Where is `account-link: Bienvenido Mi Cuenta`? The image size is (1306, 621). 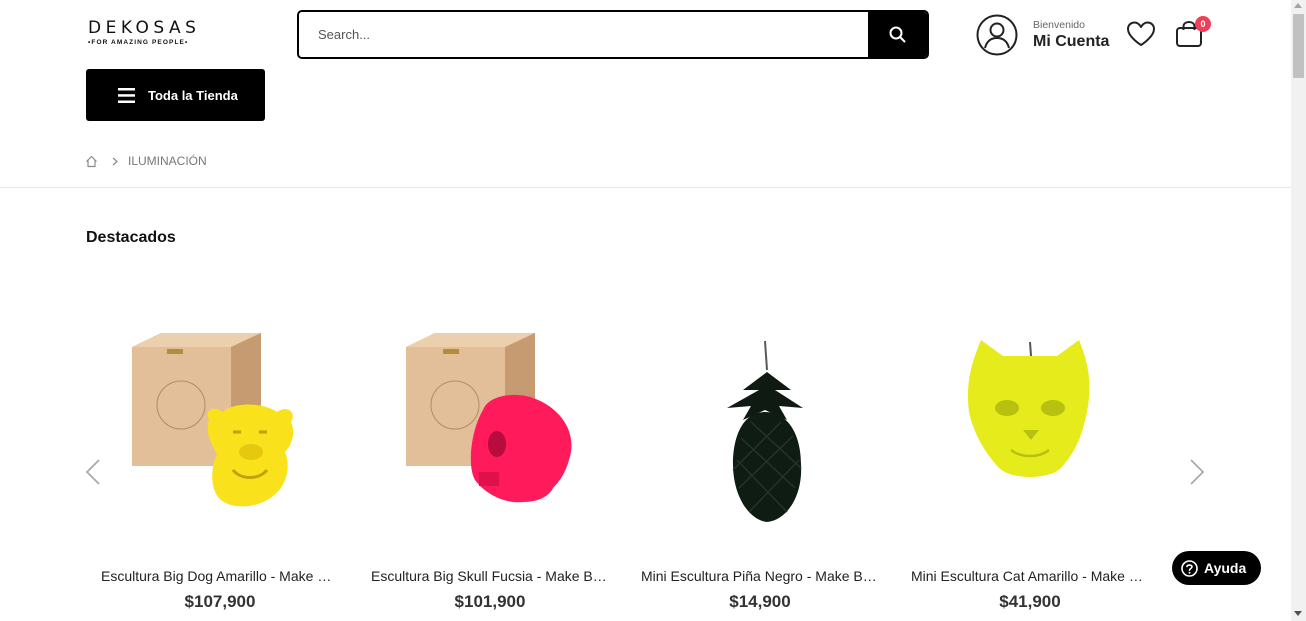
account-link: Bienvenido Mi Cuenta is located at coordinates (1042, 35).